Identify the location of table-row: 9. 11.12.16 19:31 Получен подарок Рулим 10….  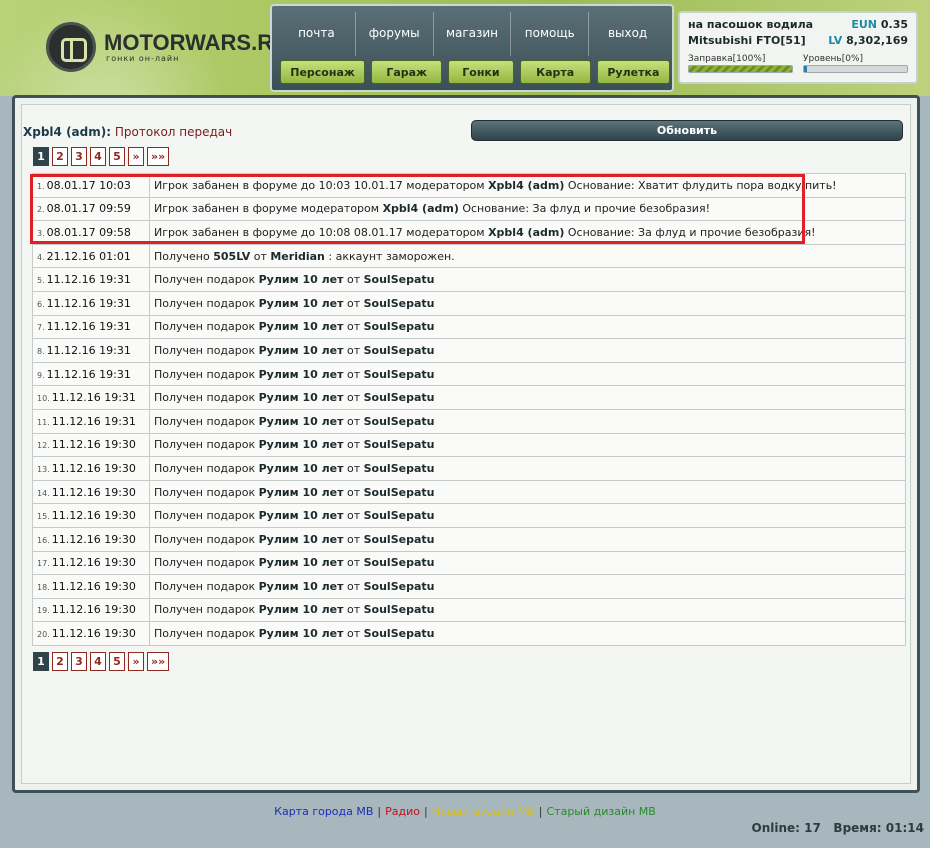
(469, 374).